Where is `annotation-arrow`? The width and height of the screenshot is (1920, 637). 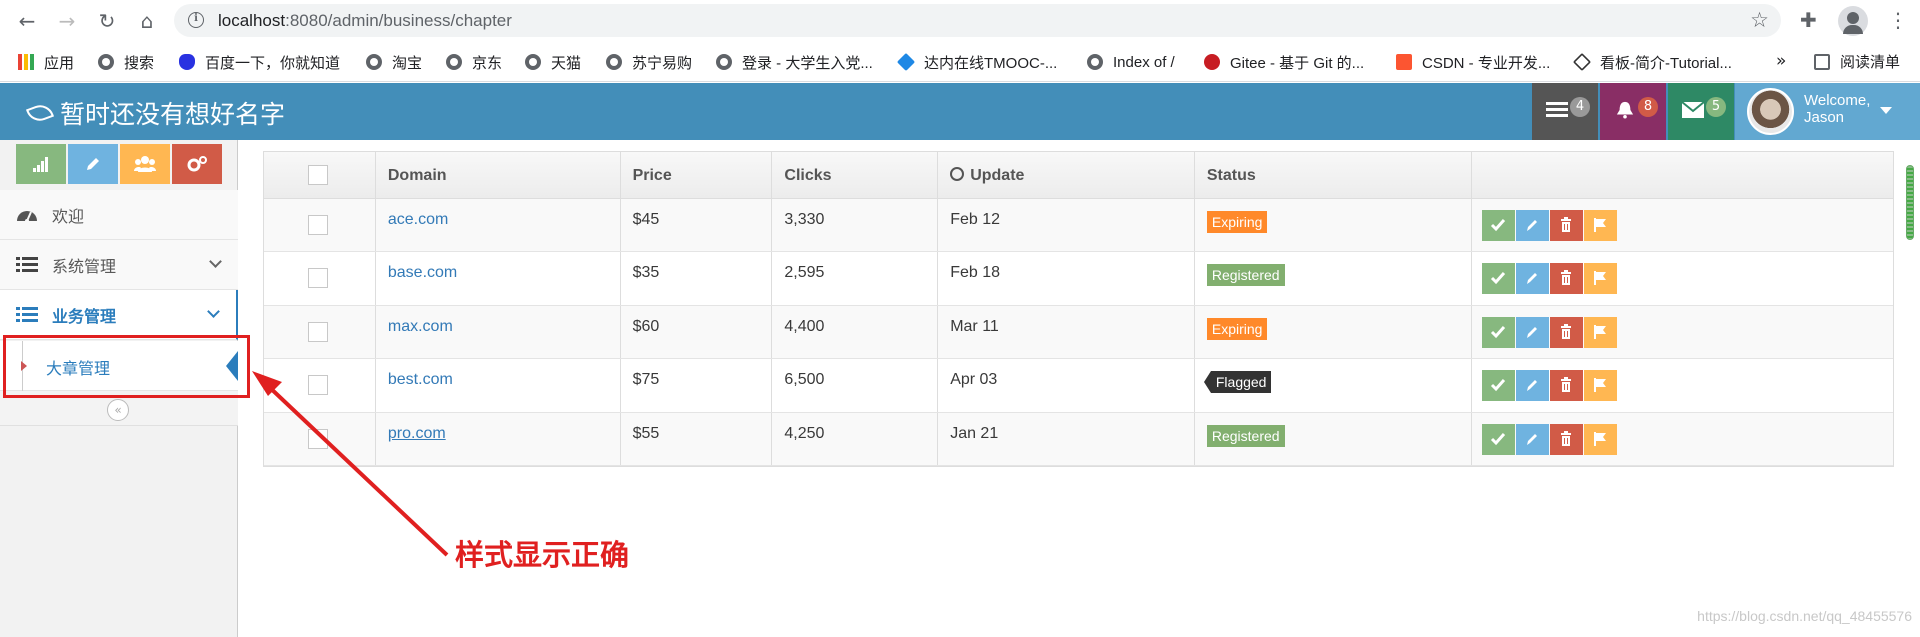
annotation-arrow is located at coordinates (350, 464).